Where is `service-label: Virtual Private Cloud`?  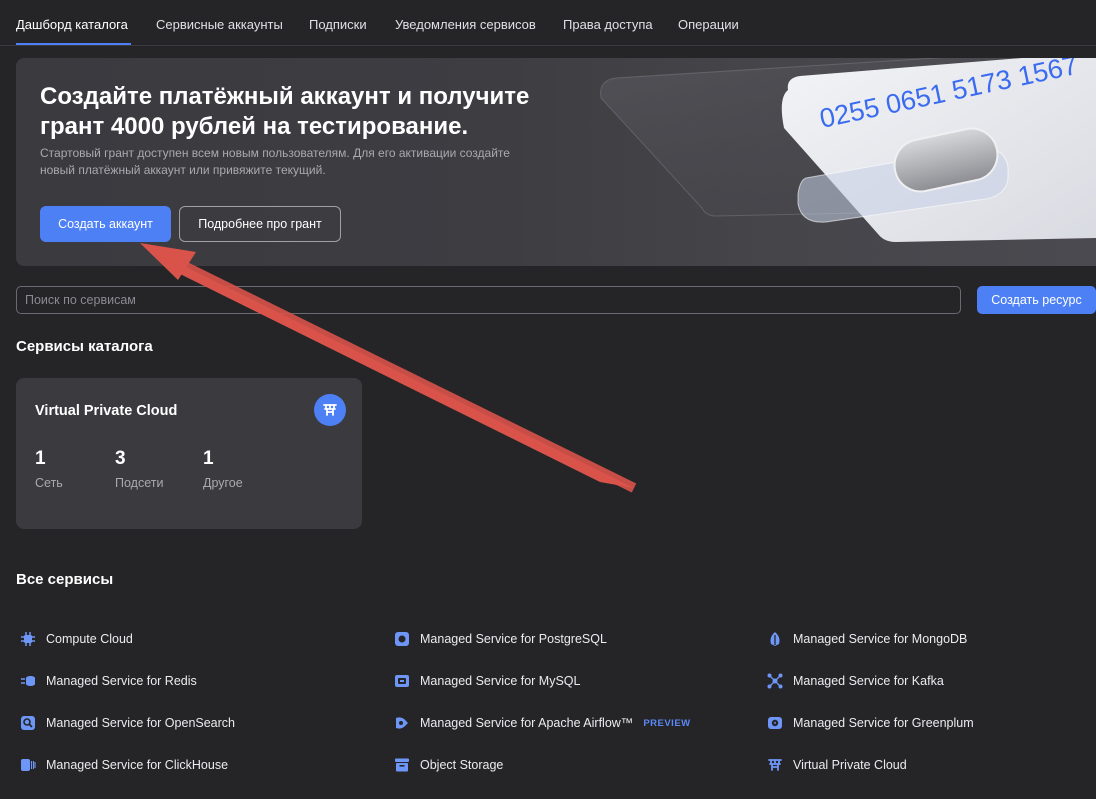
service-label: Virtual Private Cloud is located at coordinates (850, 765).